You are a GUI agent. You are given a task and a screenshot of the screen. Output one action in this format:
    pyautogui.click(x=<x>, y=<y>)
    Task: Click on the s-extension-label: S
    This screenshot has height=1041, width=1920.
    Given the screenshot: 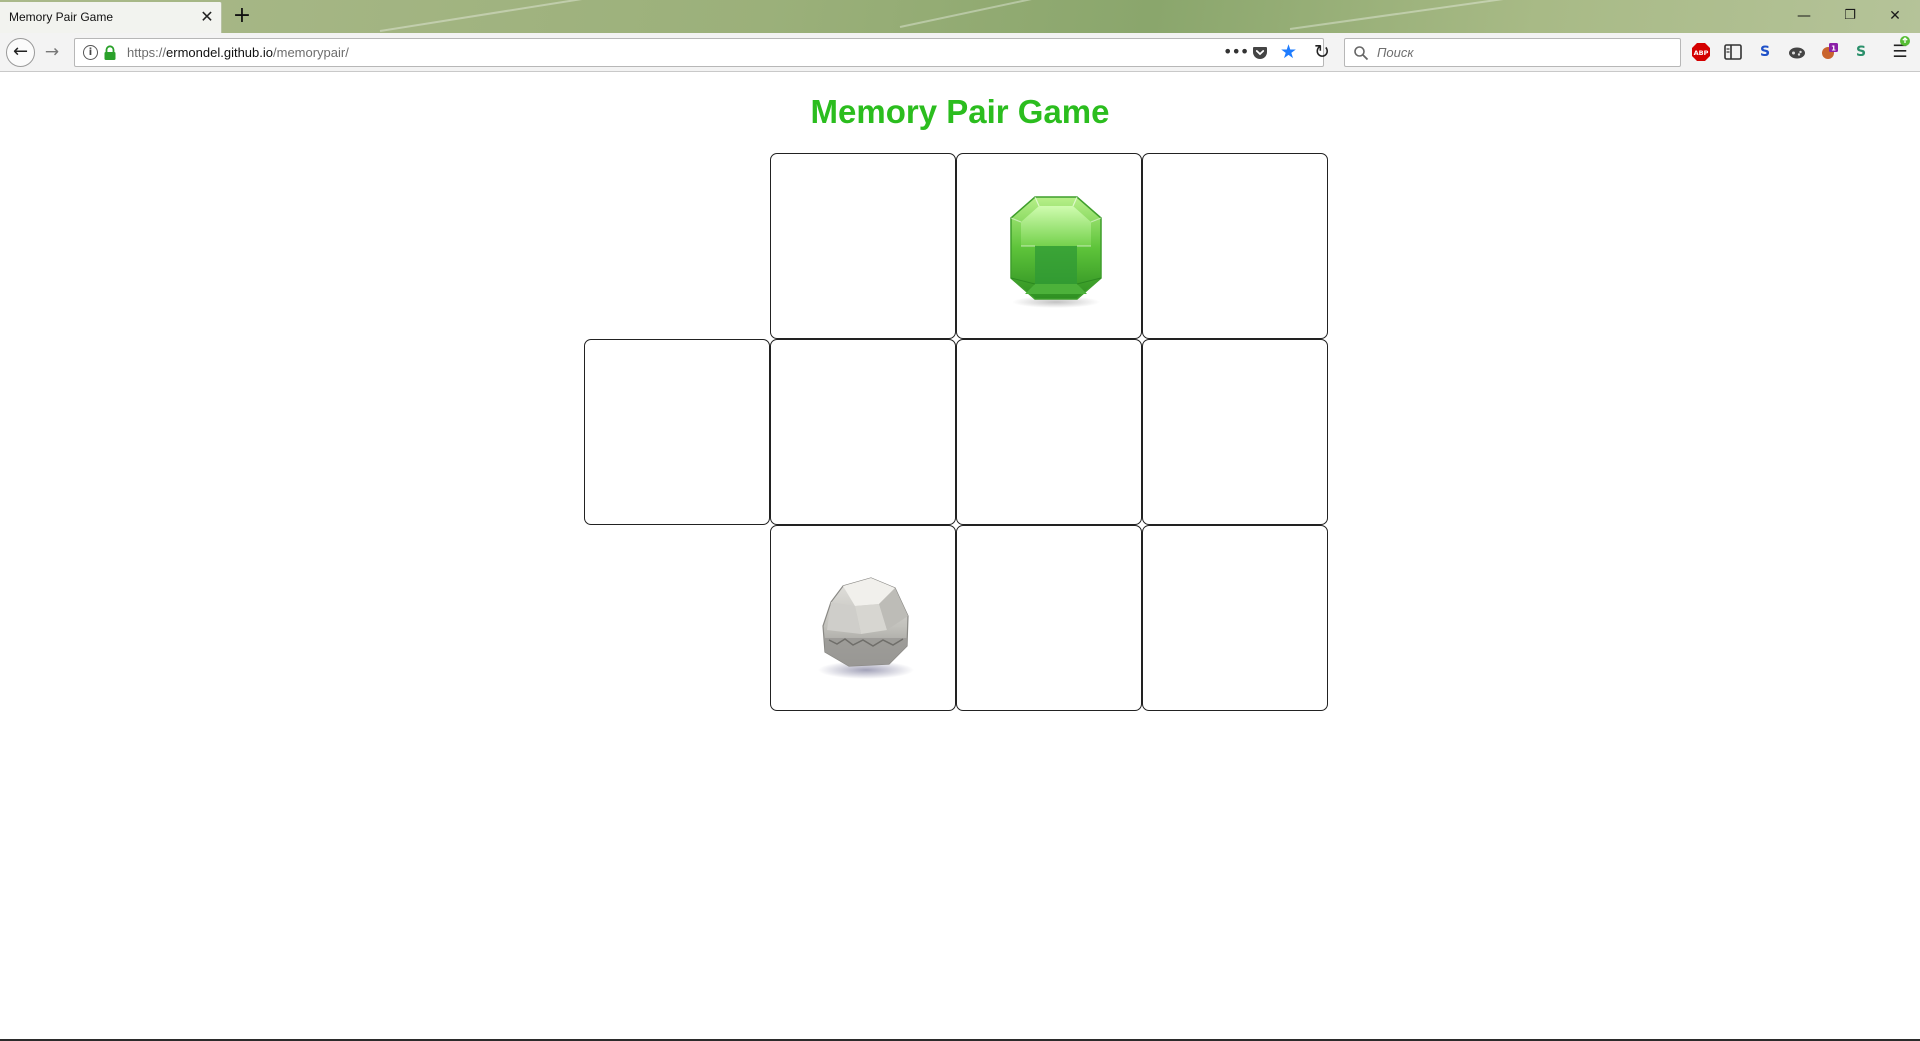 What is the action you would take?
    pyautogui.click(x=1765, y=52)
    